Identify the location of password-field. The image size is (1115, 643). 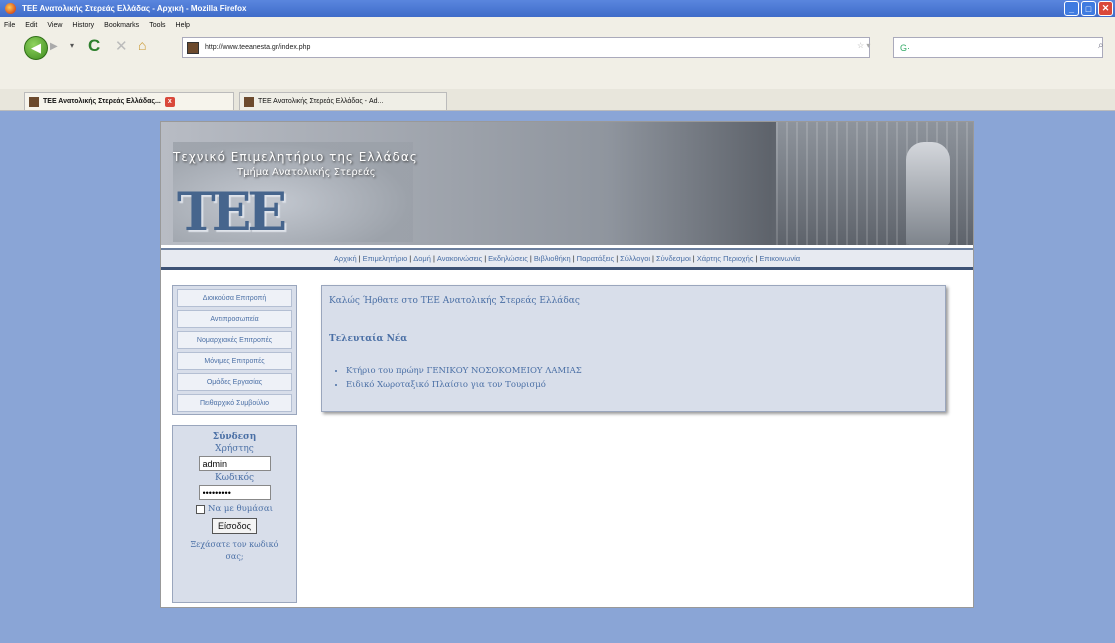
(234, 492).